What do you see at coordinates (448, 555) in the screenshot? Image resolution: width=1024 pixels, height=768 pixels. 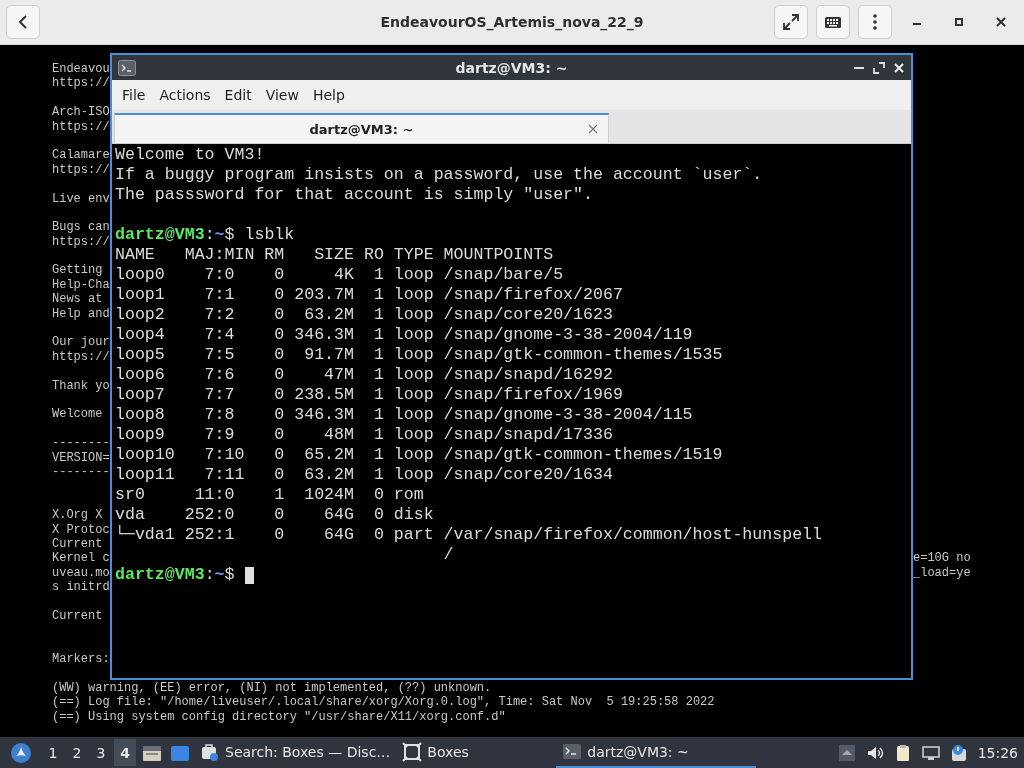 I see `terminal-text: /` at bounding box center [448, 555].